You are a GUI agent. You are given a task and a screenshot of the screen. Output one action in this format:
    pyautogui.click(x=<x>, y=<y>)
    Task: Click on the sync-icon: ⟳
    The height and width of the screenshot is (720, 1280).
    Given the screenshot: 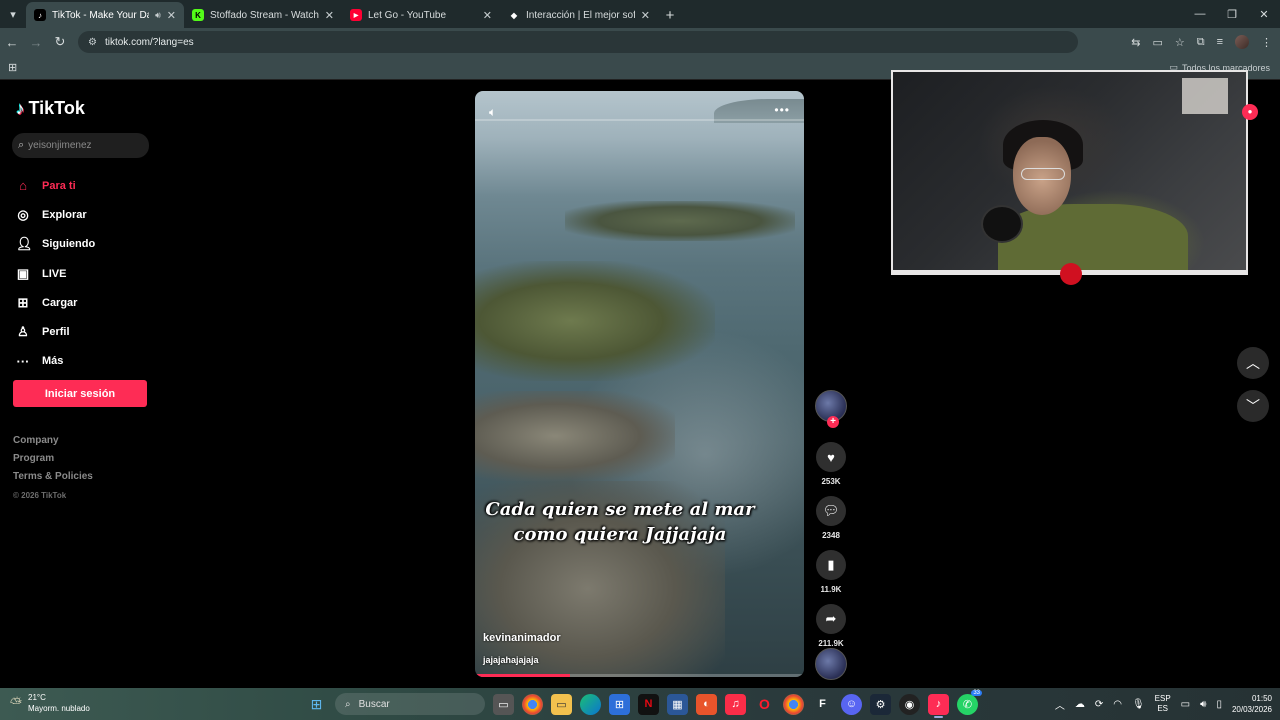 What is the action you would take?
    pyautogui.click(x=1099, y=704)
    